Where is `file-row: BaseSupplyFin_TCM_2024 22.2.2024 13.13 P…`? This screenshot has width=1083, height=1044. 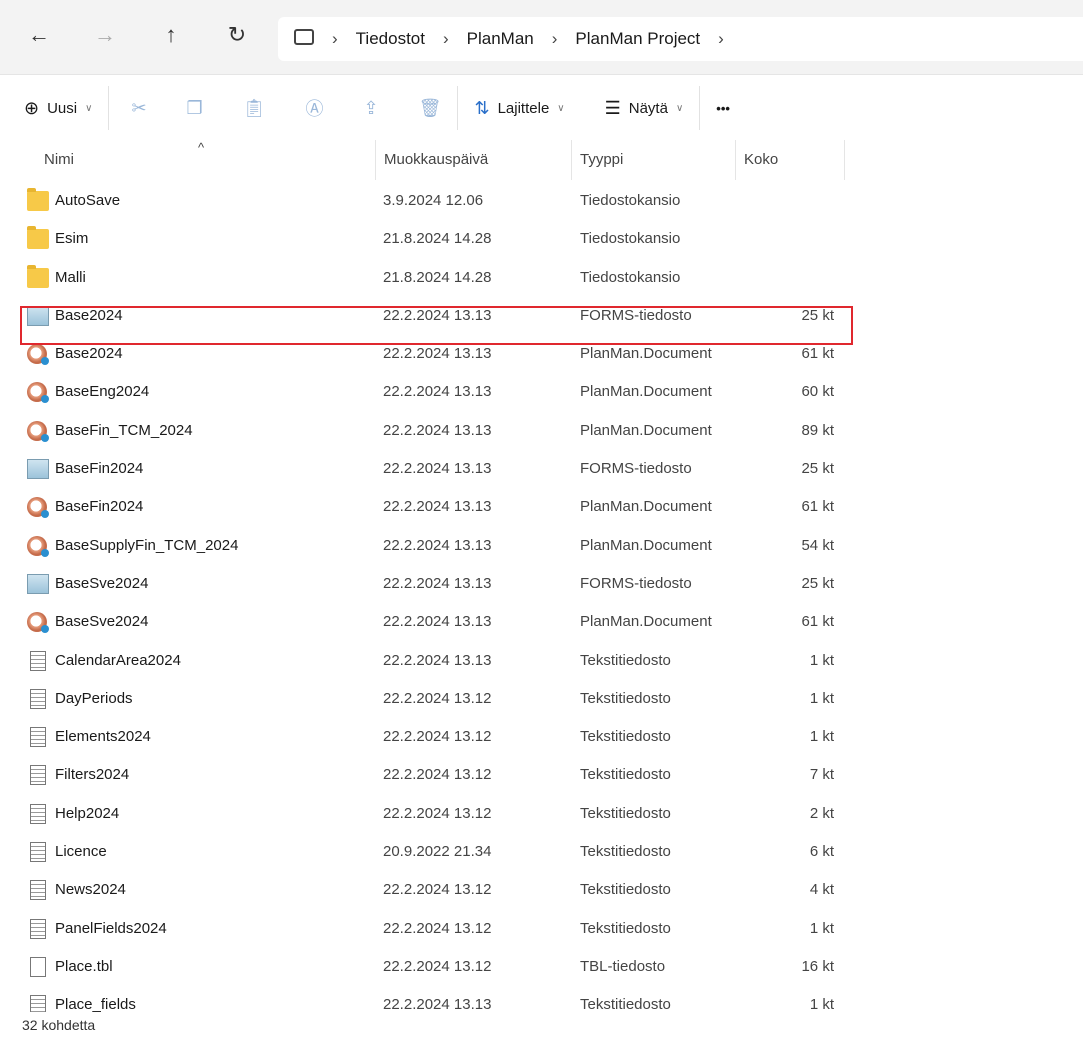
file-row: BaseSupplyFin_TCM_2024 22.2.2024 13.13 P… is located at coordinates (430, 546).